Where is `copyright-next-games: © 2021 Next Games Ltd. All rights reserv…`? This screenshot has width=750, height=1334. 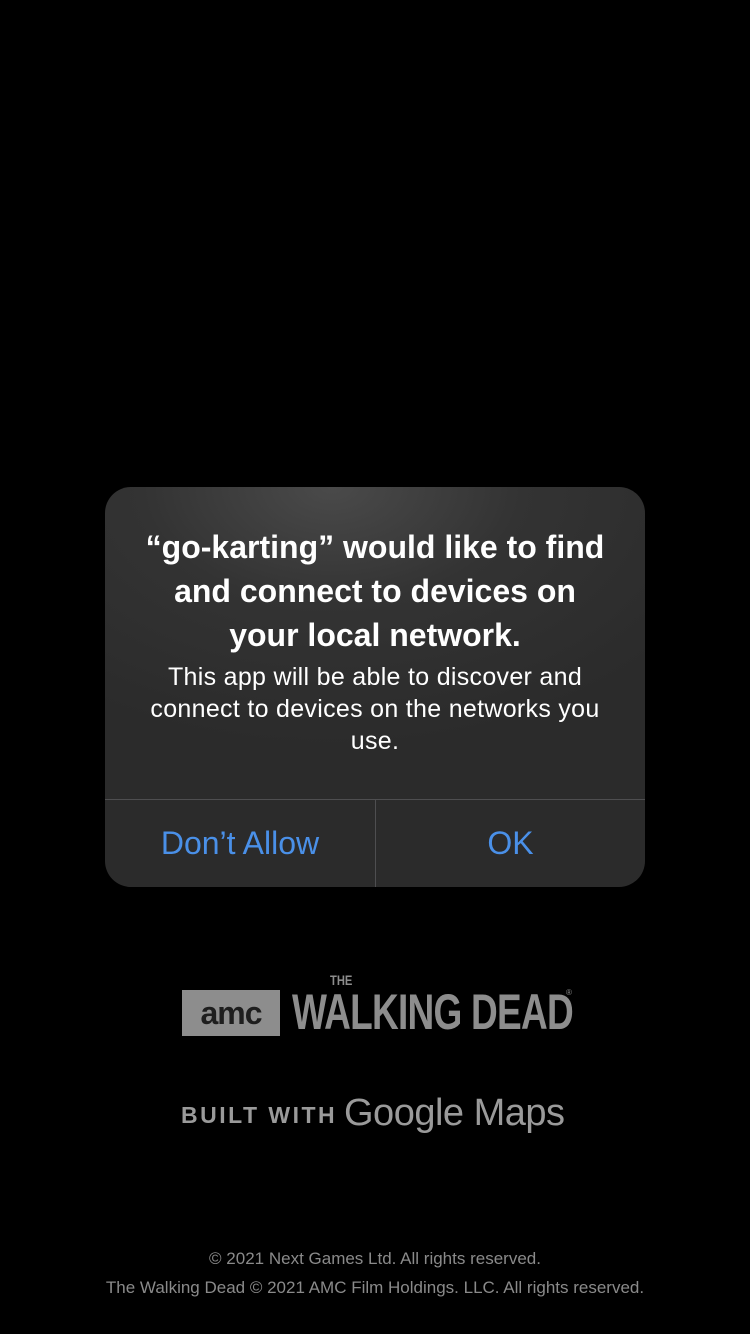 copyright-next-games: © 2021 Next Games Ltd. All rights reserv… is located at coordinates (375, 1258).